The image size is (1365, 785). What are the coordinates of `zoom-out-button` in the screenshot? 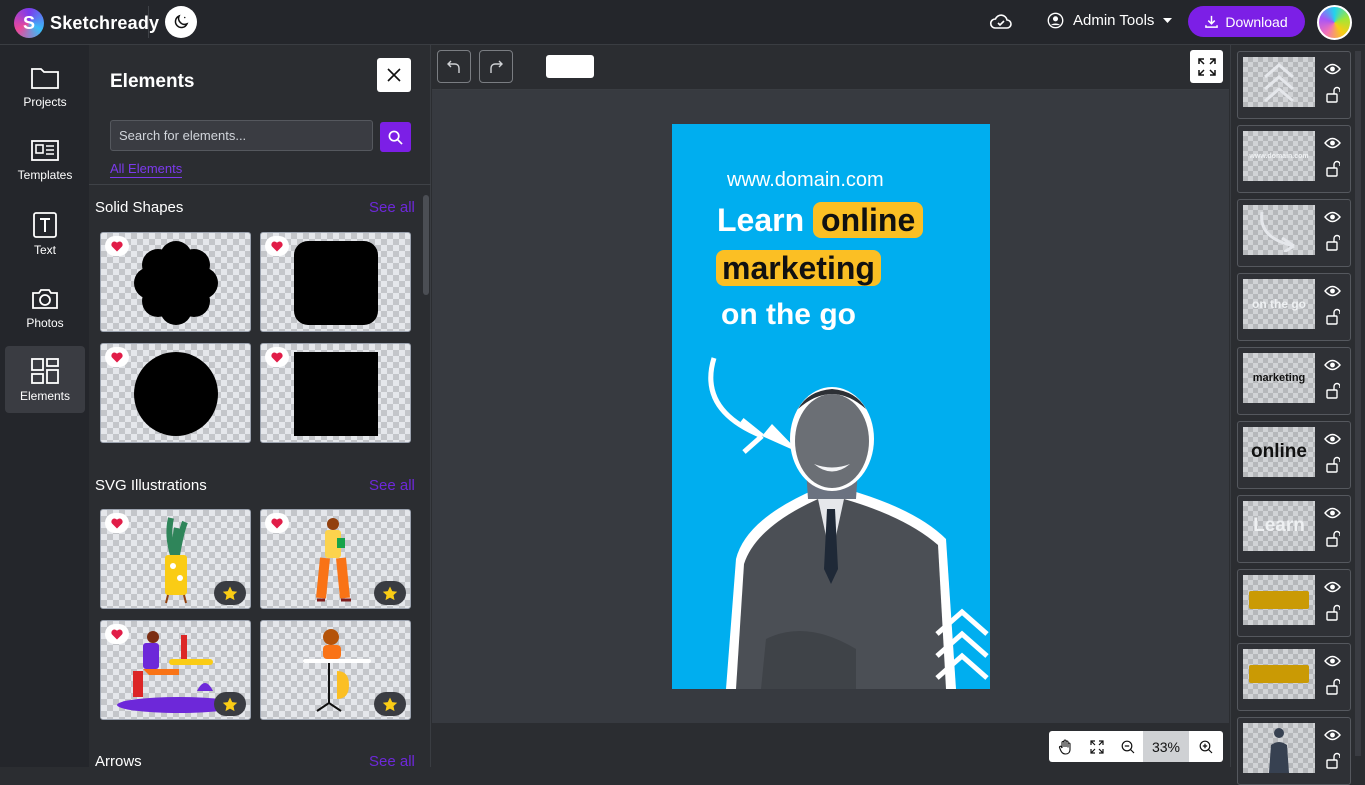 It's located at (1127, 746).